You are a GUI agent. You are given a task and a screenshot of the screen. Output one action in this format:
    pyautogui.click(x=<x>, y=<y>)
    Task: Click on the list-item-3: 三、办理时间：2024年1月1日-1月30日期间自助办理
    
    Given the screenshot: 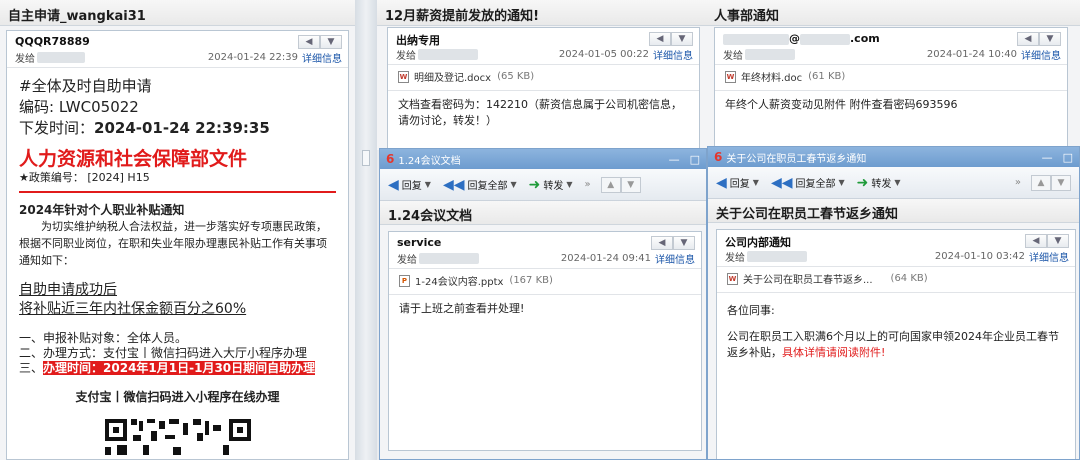 What is the action you would take?
    pyautogui.click(x=167, y=368)
    